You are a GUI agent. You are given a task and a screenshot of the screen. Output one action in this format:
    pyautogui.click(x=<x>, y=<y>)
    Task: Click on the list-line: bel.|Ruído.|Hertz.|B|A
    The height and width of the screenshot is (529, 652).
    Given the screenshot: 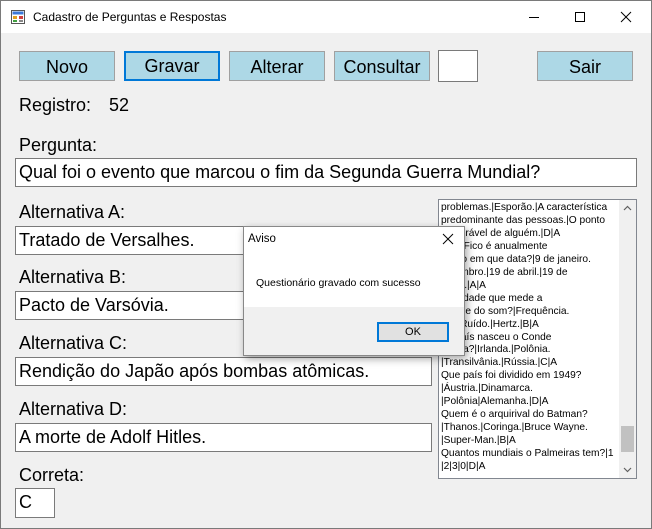 What is the action you would take?
    pyautogui.click(x=490, y=324)
    